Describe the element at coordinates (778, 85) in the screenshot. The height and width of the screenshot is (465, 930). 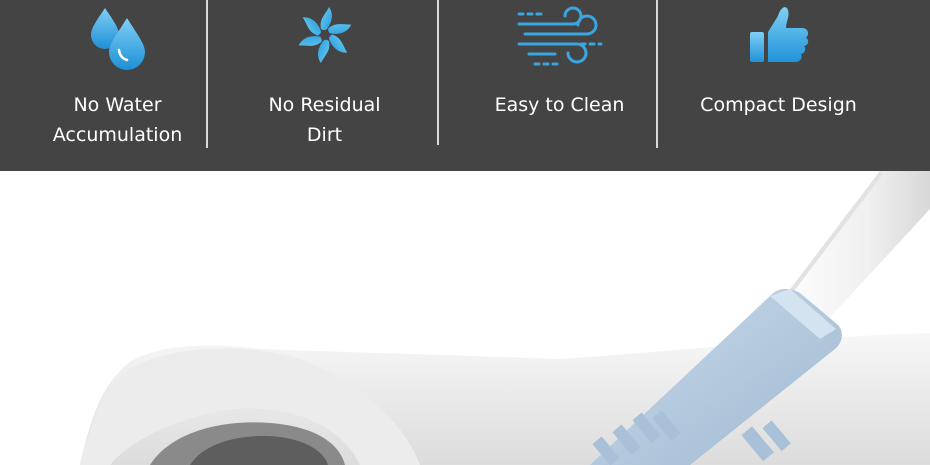
I see `feature-compact-design: Compact Design` at that location.